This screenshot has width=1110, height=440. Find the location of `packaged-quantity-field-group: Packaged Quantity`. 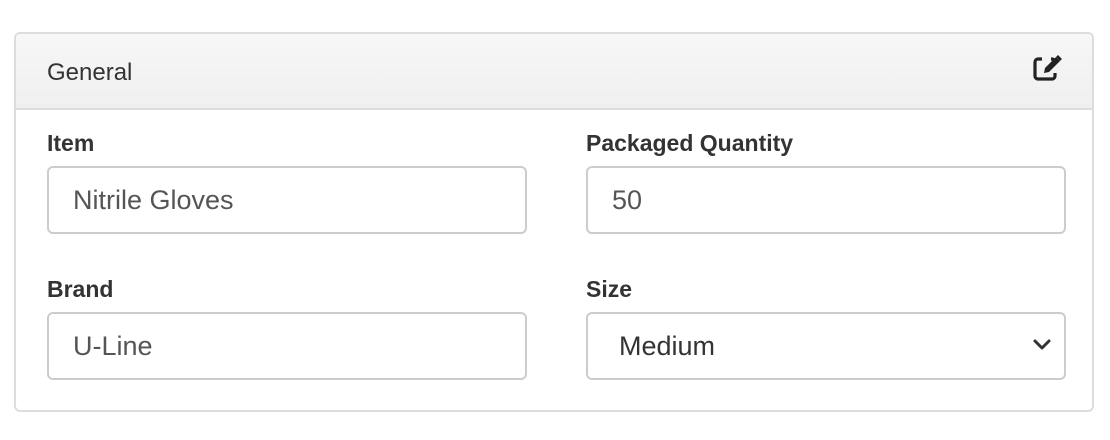

packaged-quantity-field-group: Packaged Quantity is located at coordinates (826, 182).